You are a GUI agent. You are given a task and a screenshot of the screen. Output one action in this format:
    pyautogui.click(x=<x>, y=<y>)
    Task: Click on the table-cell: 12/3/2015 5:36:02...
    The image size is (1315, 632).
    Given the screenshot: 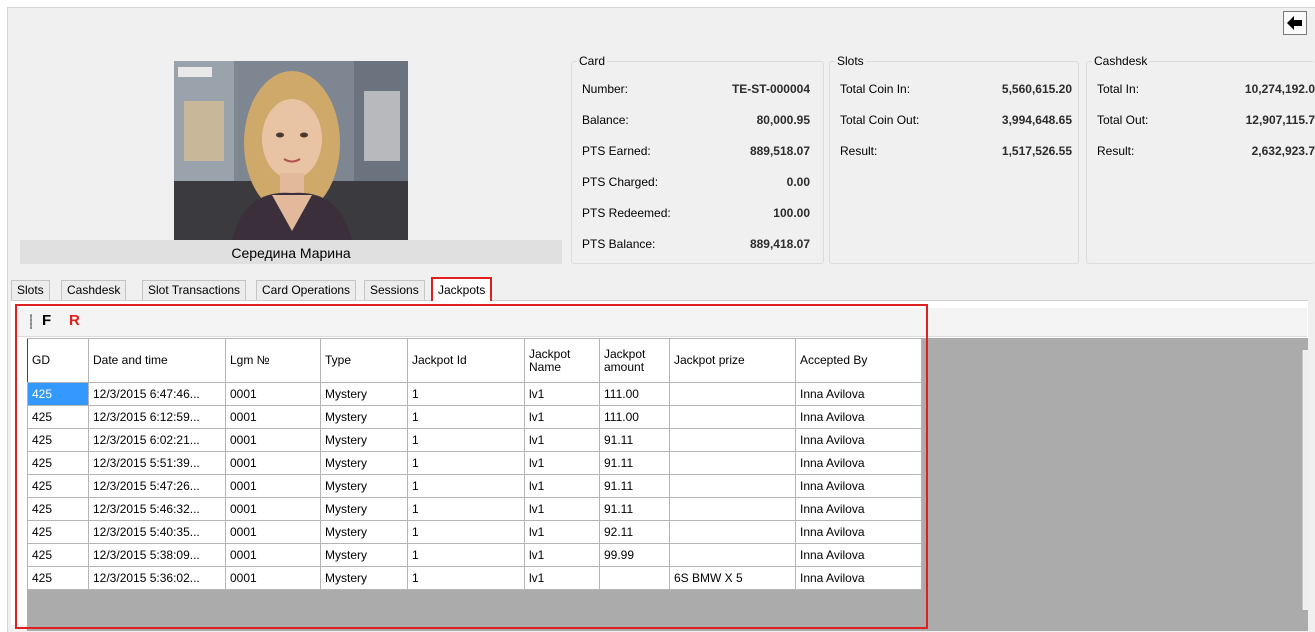 What is the action you would take?
    pyautogui.click(x=157, y=578)
    